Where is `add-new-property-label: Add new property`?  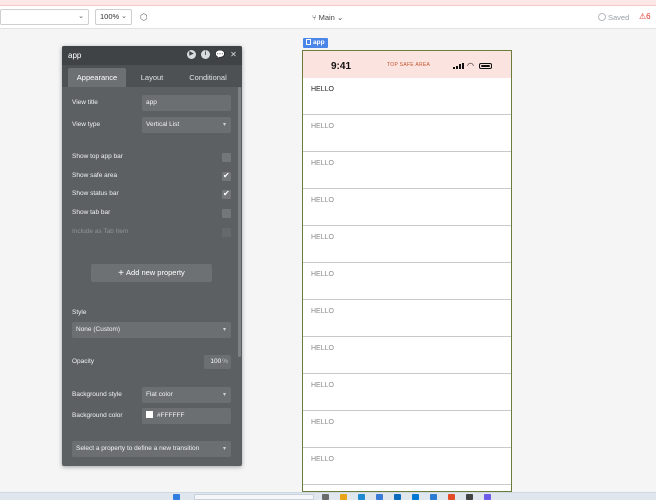 add-new-property-label: Add new property is located at coordinates (155, 272).